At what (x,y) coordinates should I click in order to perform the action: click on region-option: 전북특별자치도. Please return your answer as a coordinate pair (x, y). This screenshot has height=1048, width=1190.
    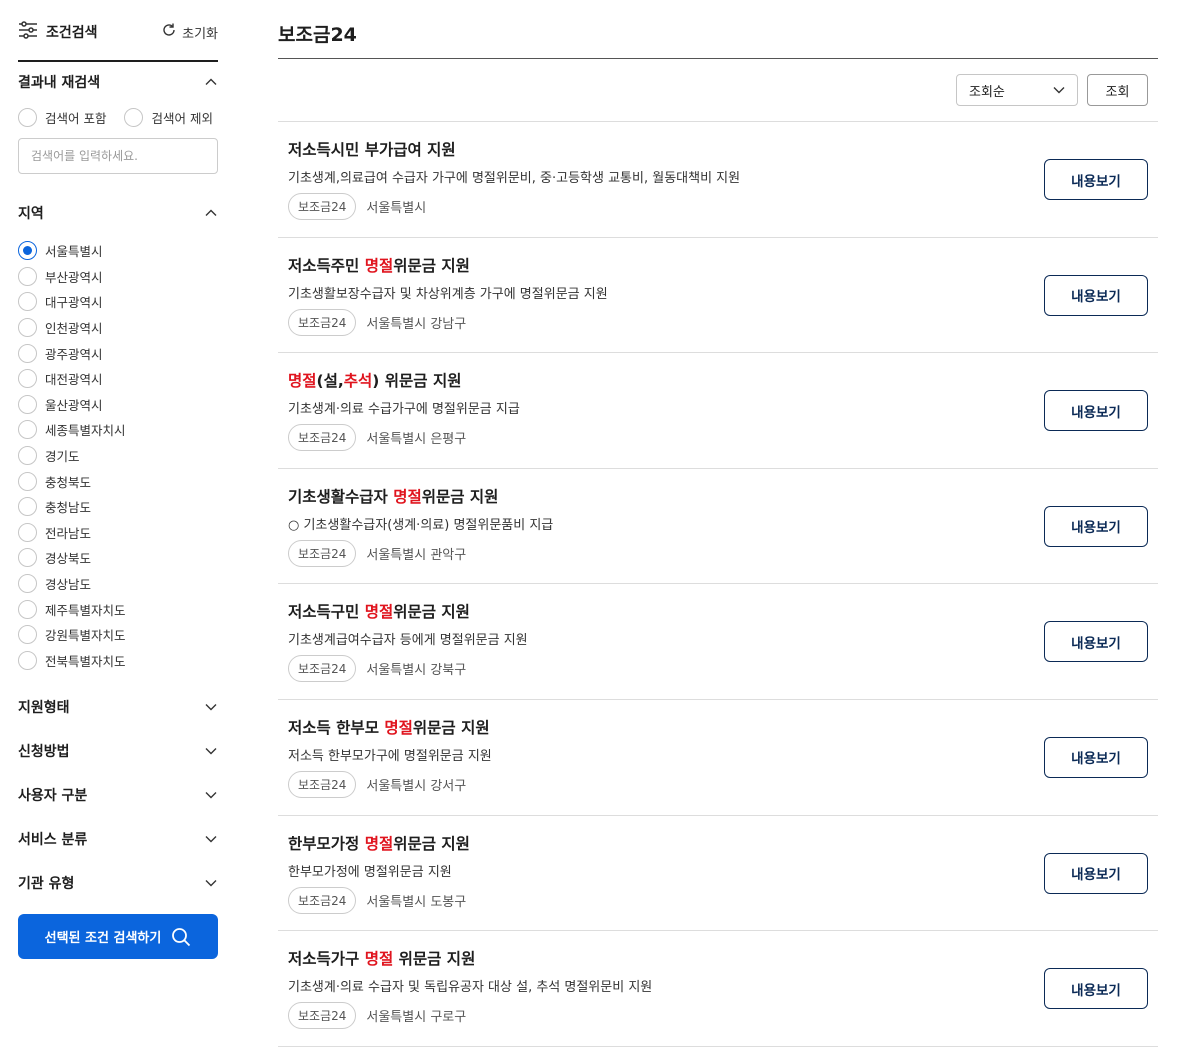
    Looking at the image, I should click on (72, 661).